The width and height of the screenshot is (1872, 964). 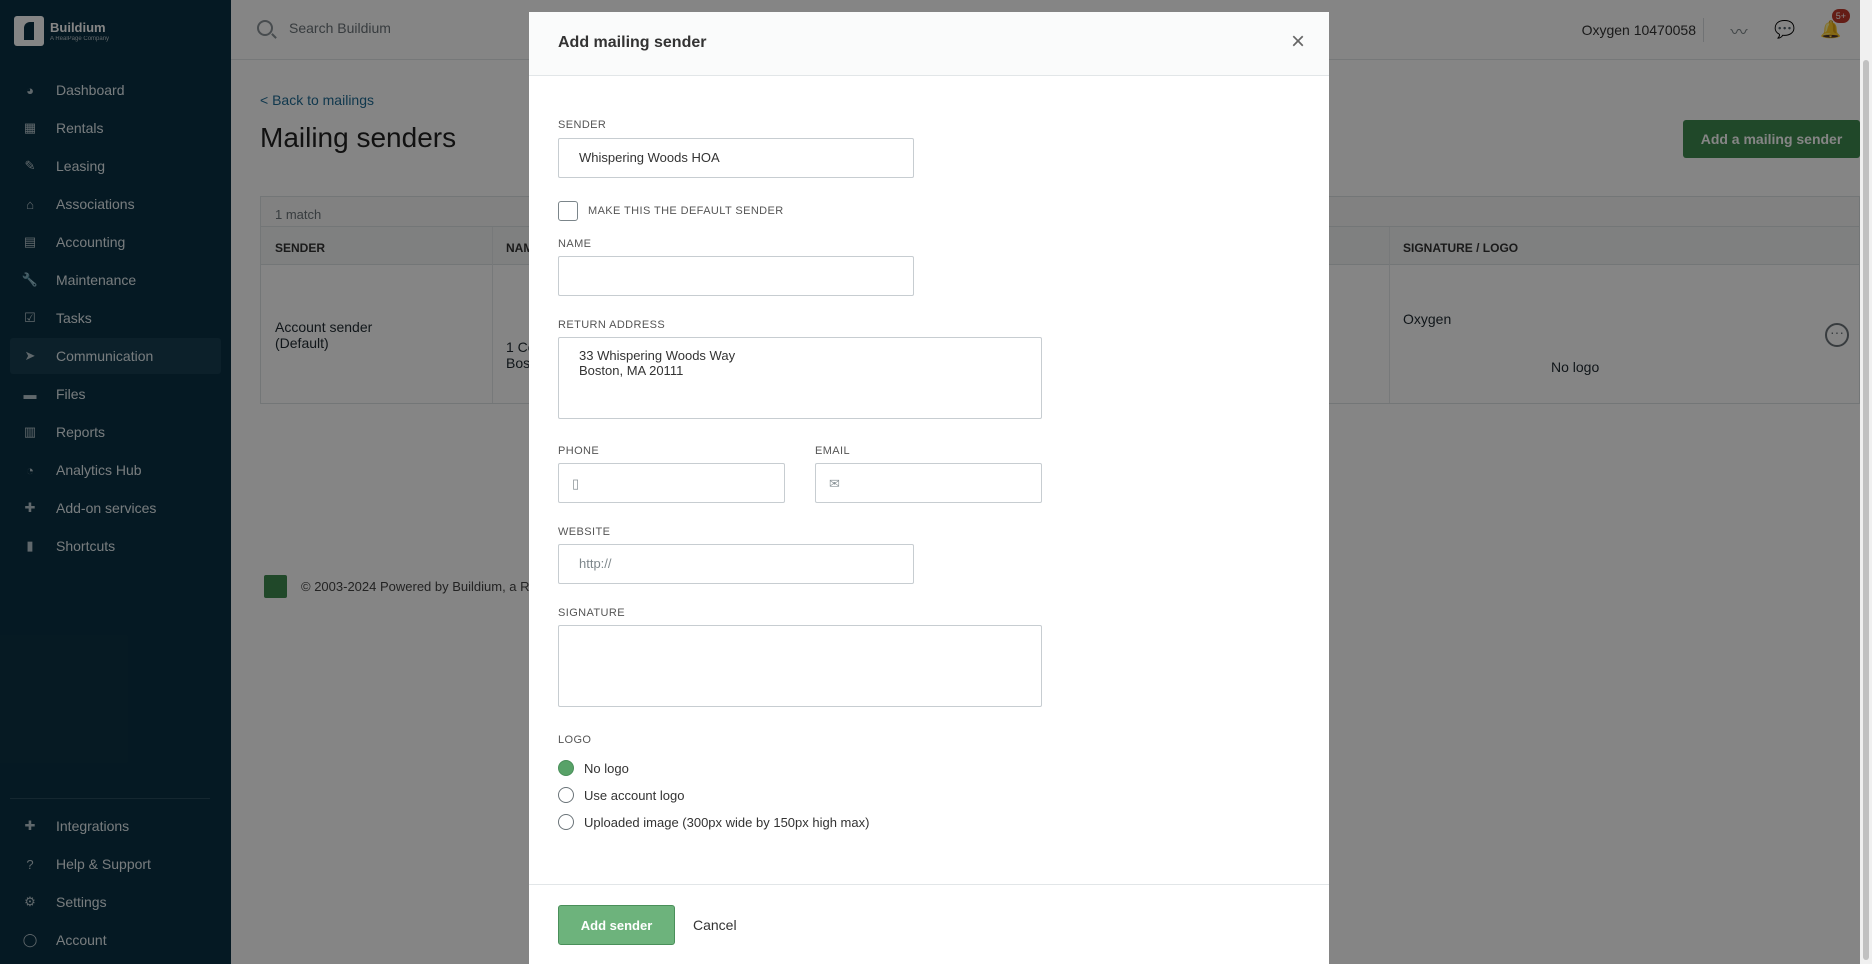 I want to click on signature-textarea, so click(x=800, y=666).